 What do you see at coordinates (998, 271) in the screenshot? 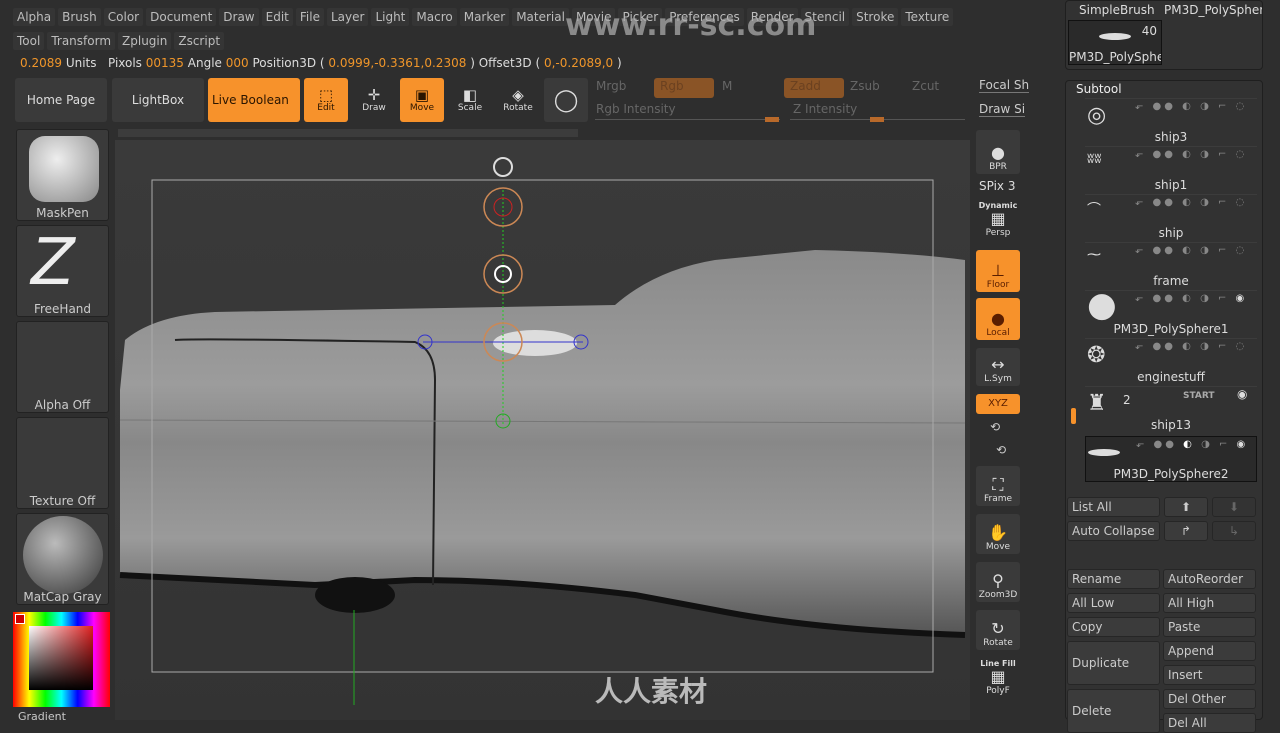
I see `floor-button: ⊥ Floor` at bounding box center [998, 271].